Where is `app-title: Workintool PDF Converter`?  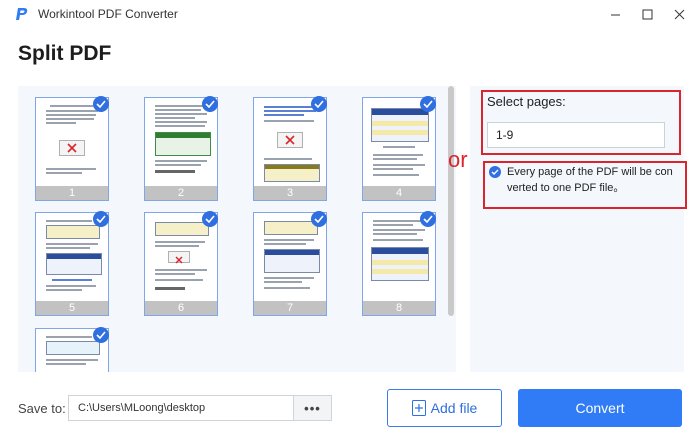
app-title: Workintool PDF Converter is located at coordinates (108, 14).